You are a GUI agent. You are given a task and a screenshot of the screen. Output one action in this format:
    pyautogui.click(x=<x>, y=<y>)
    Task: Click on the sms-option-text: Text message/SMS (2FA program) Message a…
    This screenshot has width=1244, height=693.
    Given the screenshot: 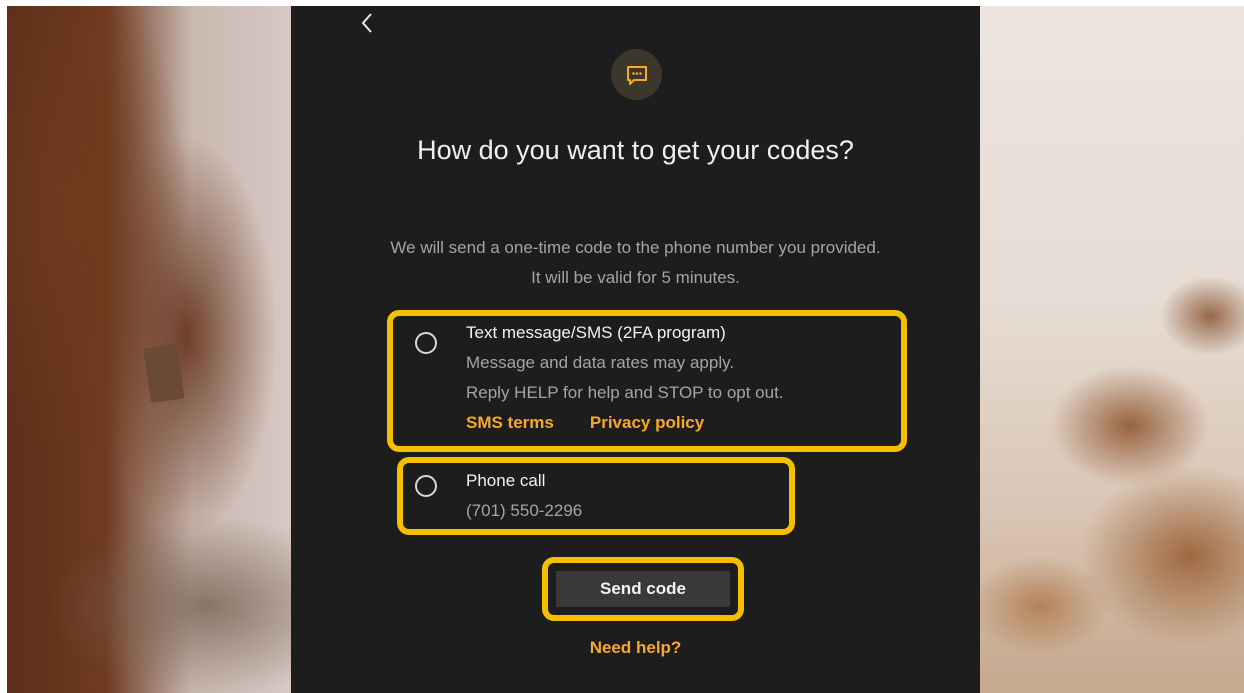 What is the action you would take?
    pyautogui.click(x=625, y=378)
    